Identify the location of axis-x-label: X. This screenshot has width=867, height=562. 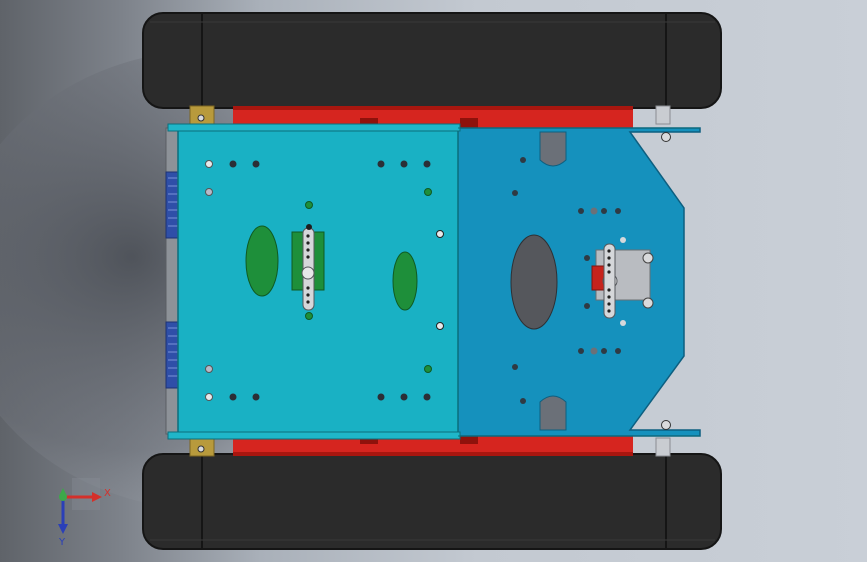
(107, 493).